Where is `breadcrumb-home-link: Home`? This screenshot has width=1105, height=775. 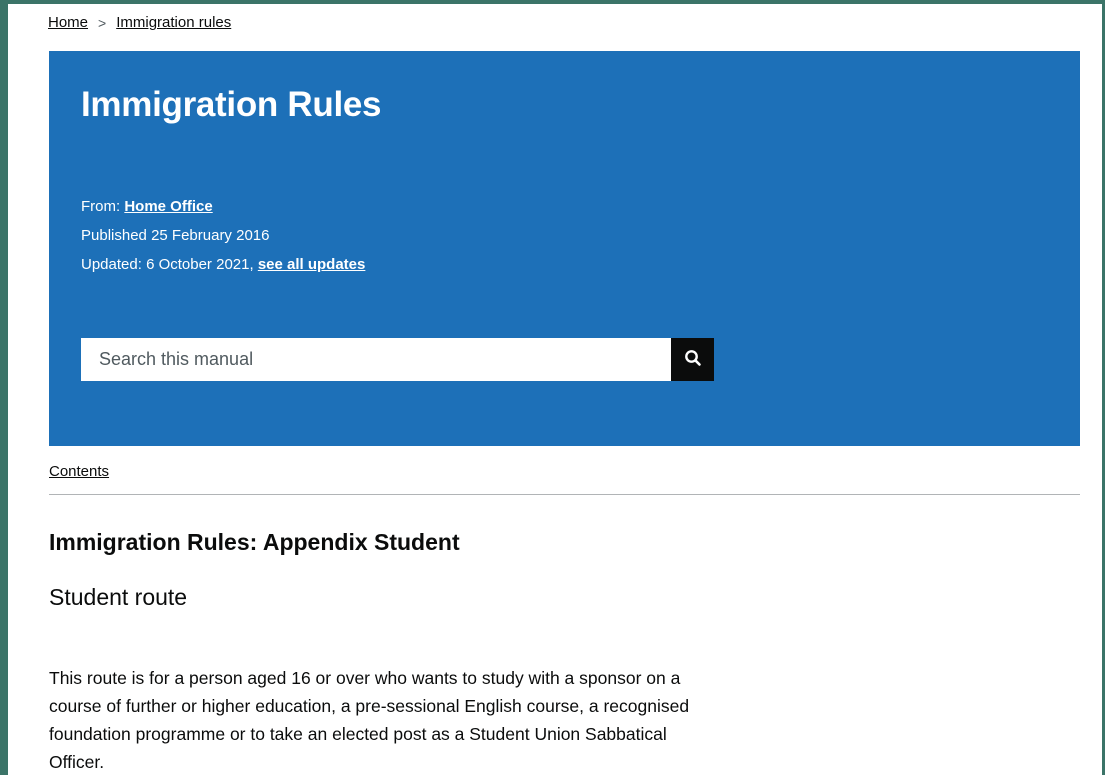
breadcrumb-home-link: Home is located at coordinates (68, 22).